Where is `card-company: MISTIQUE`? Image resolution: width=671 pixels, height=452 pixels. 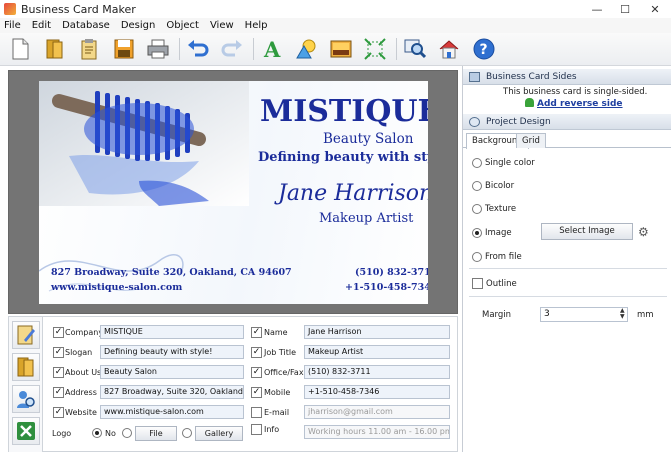
card-company: MISTIQUE is located at coordinates (344, 111).